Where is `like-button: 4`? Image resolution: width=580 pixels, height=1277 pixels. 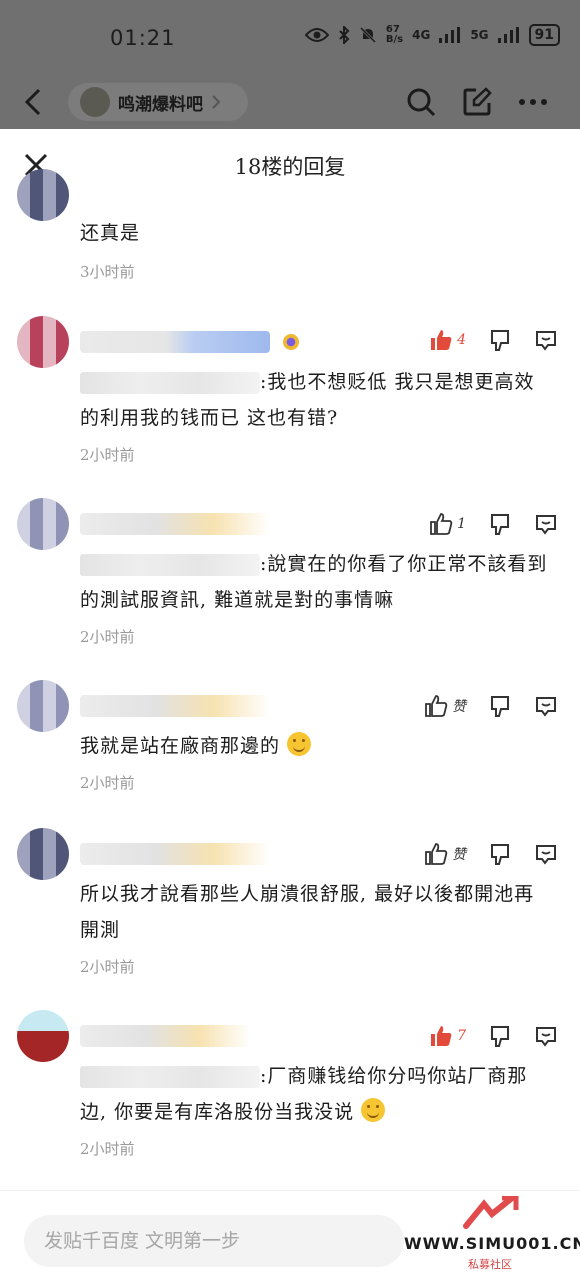
like-button: 4 is located at coordinates (447, 340).